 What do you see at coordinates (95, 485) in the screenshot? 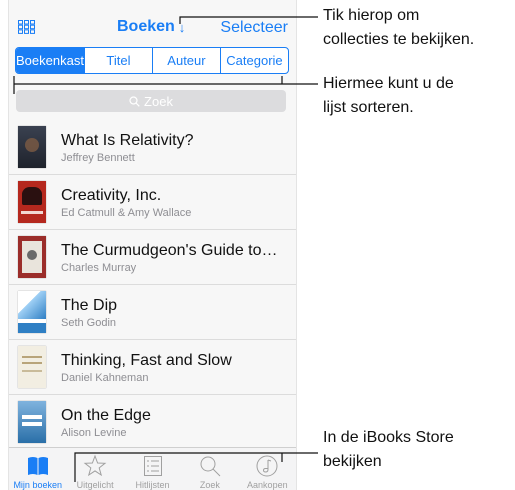
I see `tab-label: Uitgelicht` at bounding box center [95, 485].